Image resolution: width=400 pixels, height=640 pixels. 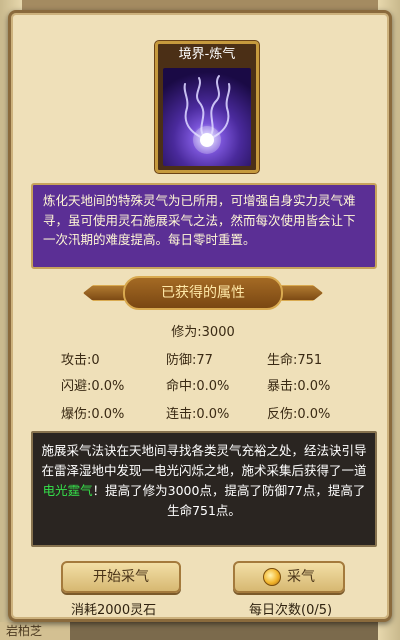 I want to click on stat-defense: 防御:77, so click(x=189, y=360).